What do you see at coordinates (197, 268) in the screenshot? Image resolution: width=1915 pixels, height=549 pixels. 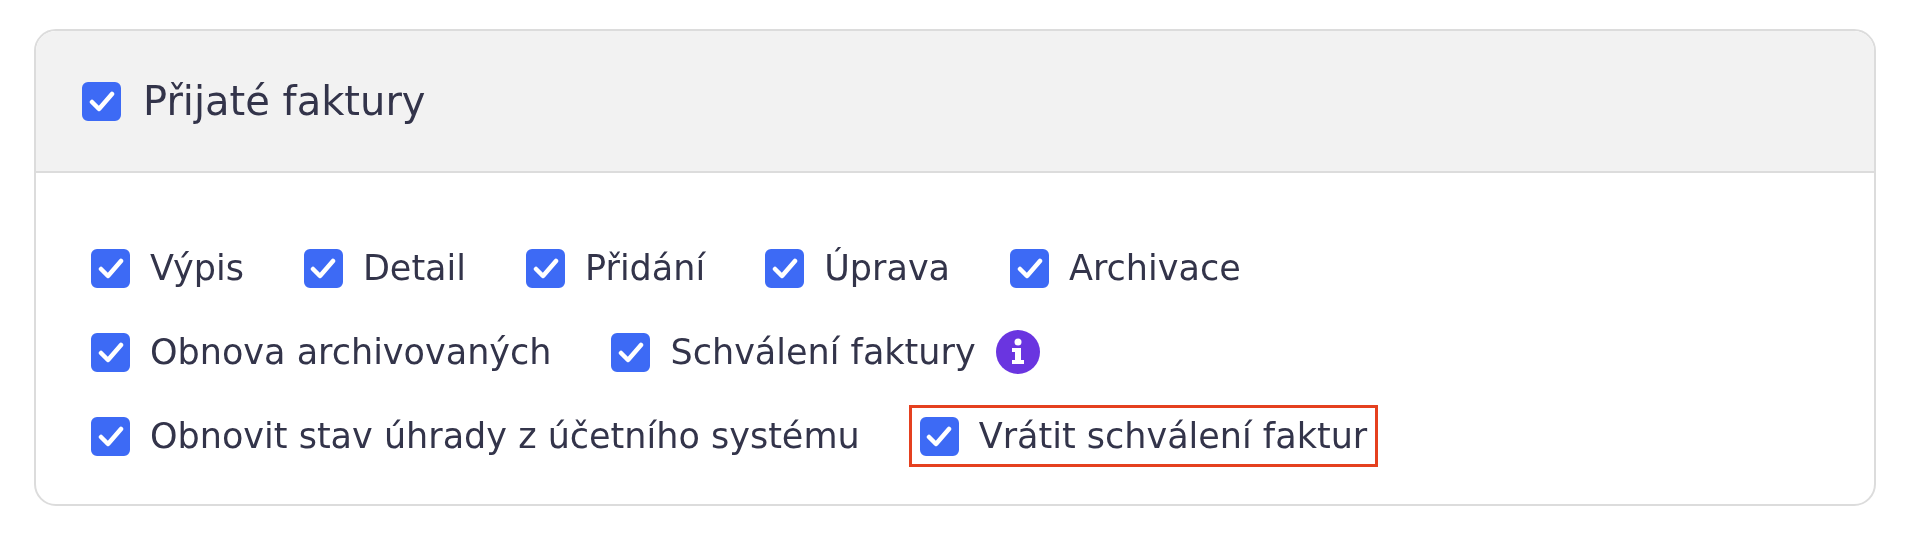 I see `option-label: Výpis` at bounding box center [197, 268].